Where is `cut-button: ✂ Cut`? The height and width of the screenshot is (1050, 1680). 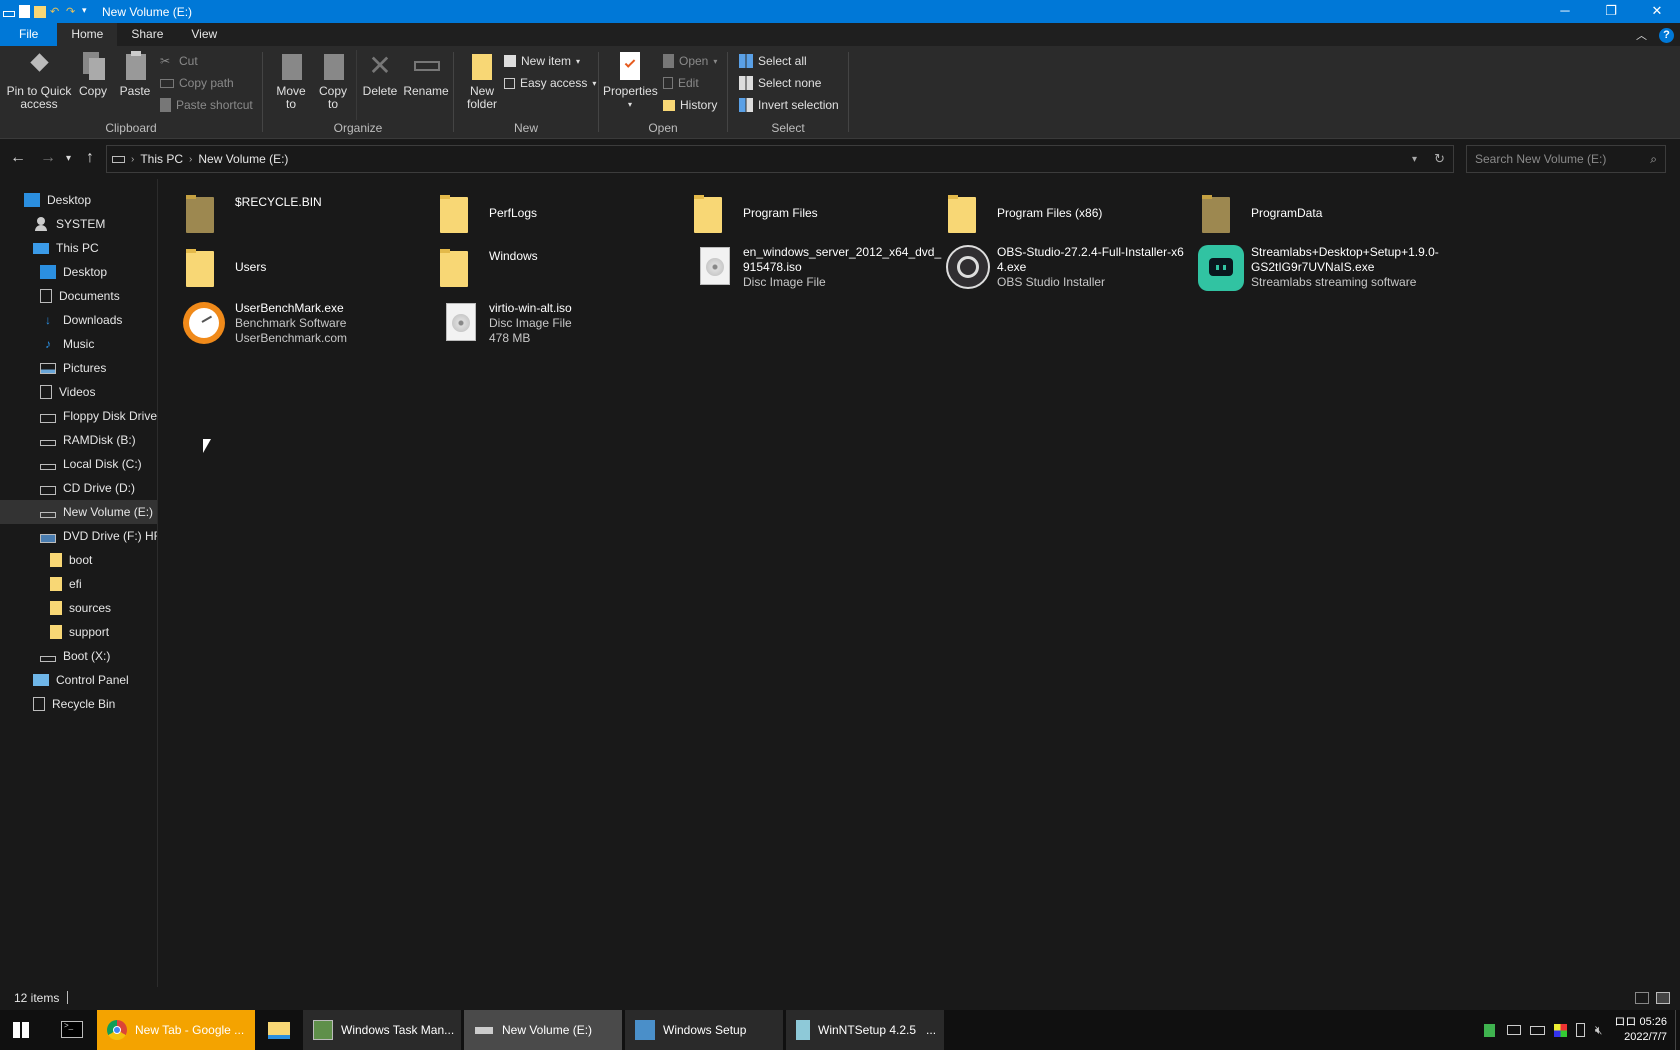
cut-button: ✂ Cut is located at coordinates (179, 61).